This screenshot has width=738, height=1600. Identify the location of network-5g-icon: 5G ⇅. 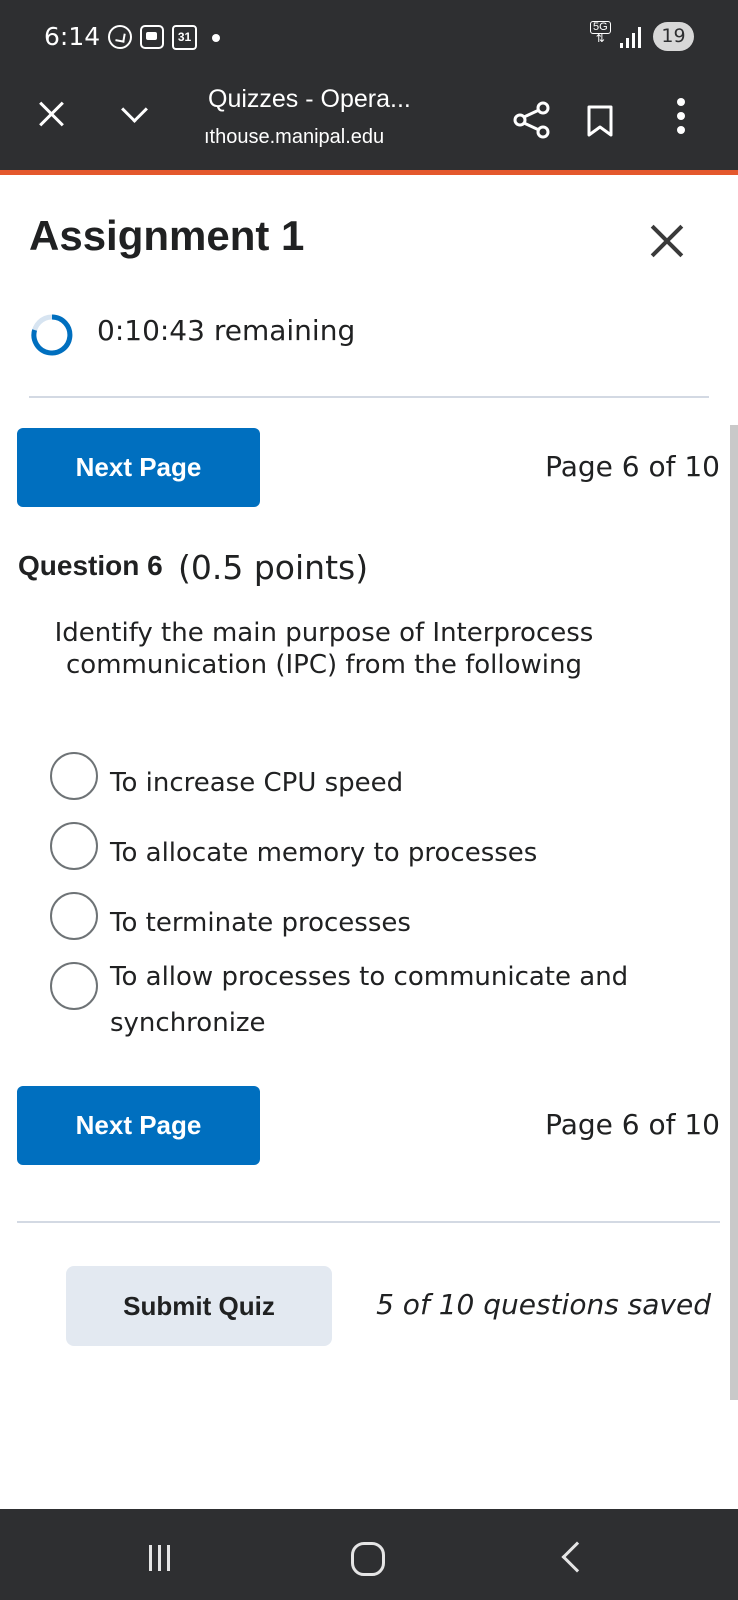
(600, 33).